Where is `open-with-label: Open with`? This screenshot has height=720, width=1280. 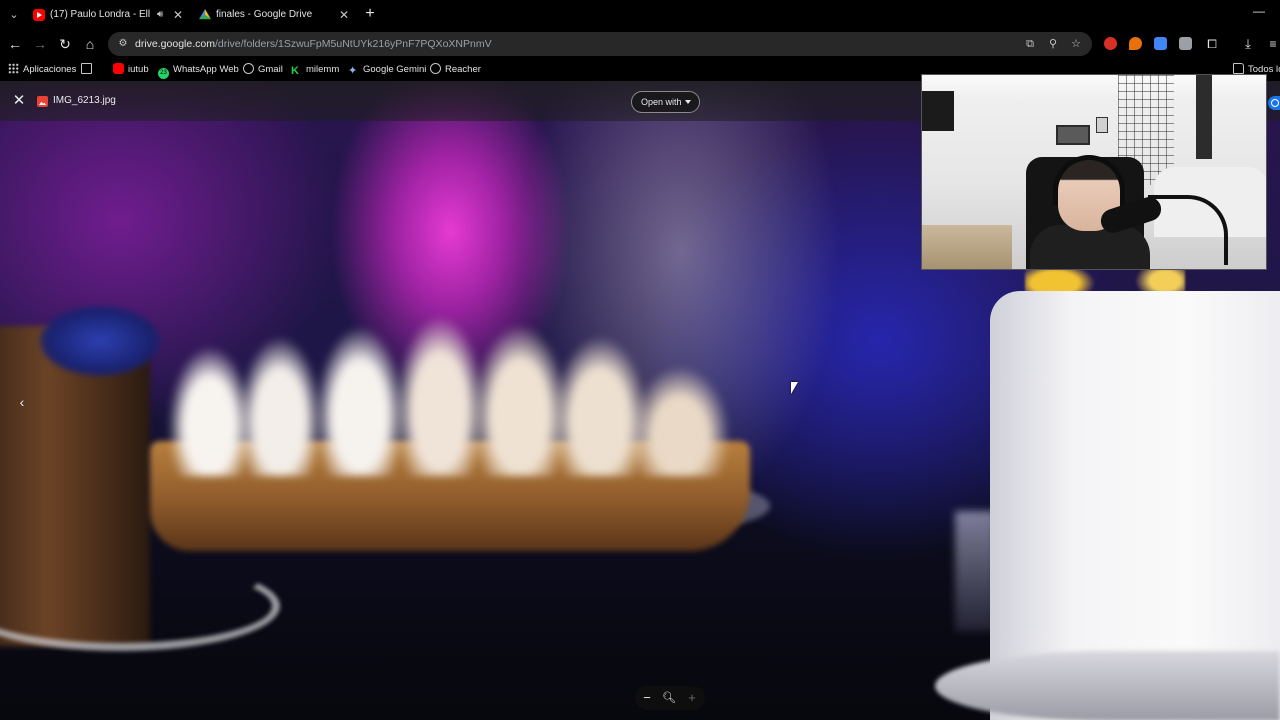 open-with-label: Open with is located at coordinates (661, 102).